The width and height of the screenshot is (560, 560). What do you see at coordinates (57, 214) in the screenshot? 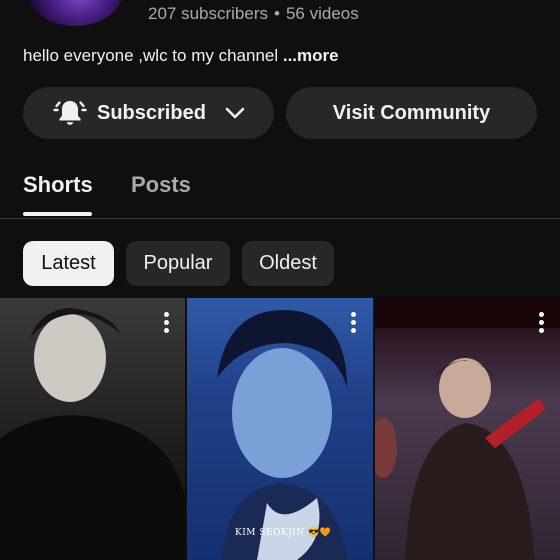
I see `active-tab-indicator` at bounding box center [57, 214].